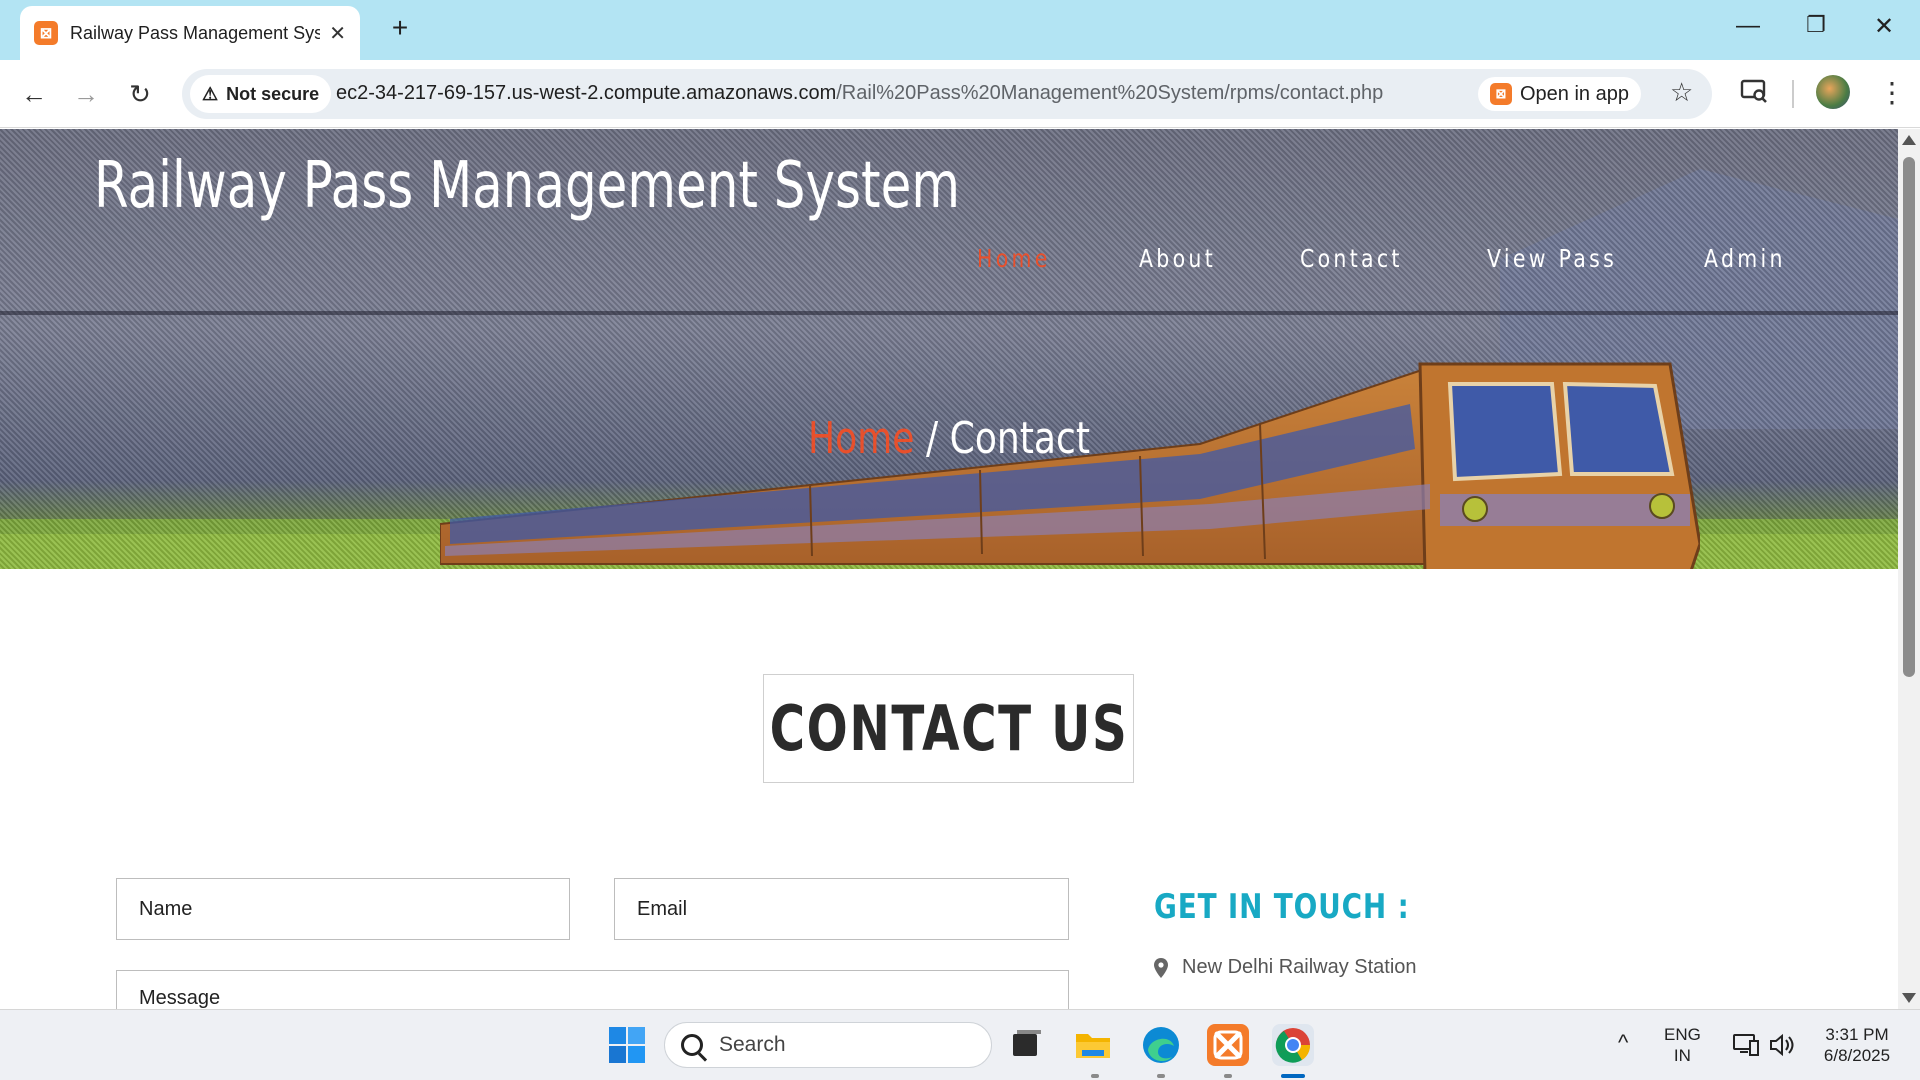  Describe the element at coordinates (1682, 1055) in the screenshot. I see `region-code: IN` at that location.